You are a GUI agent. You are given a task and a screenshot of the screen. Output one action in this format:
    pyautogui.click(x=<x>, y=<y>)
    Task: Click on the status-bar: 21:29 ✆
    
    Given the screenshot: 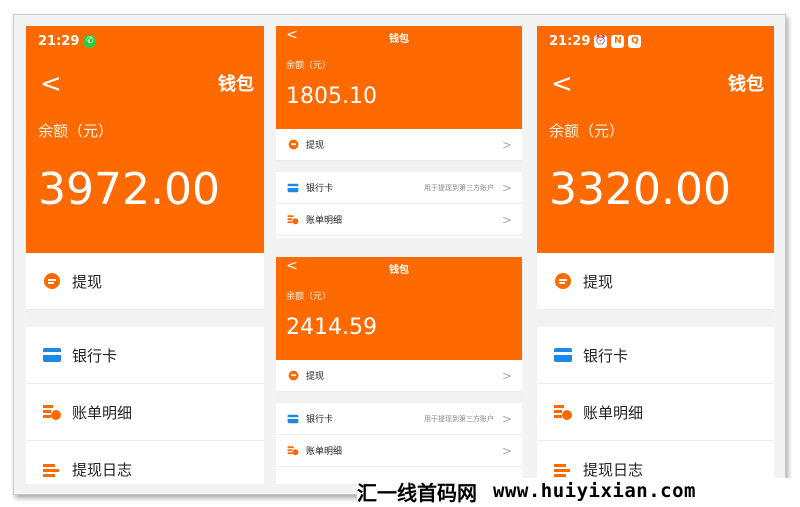 What is the action you would take?
    pyautogui.click(x=67, y=41)
    